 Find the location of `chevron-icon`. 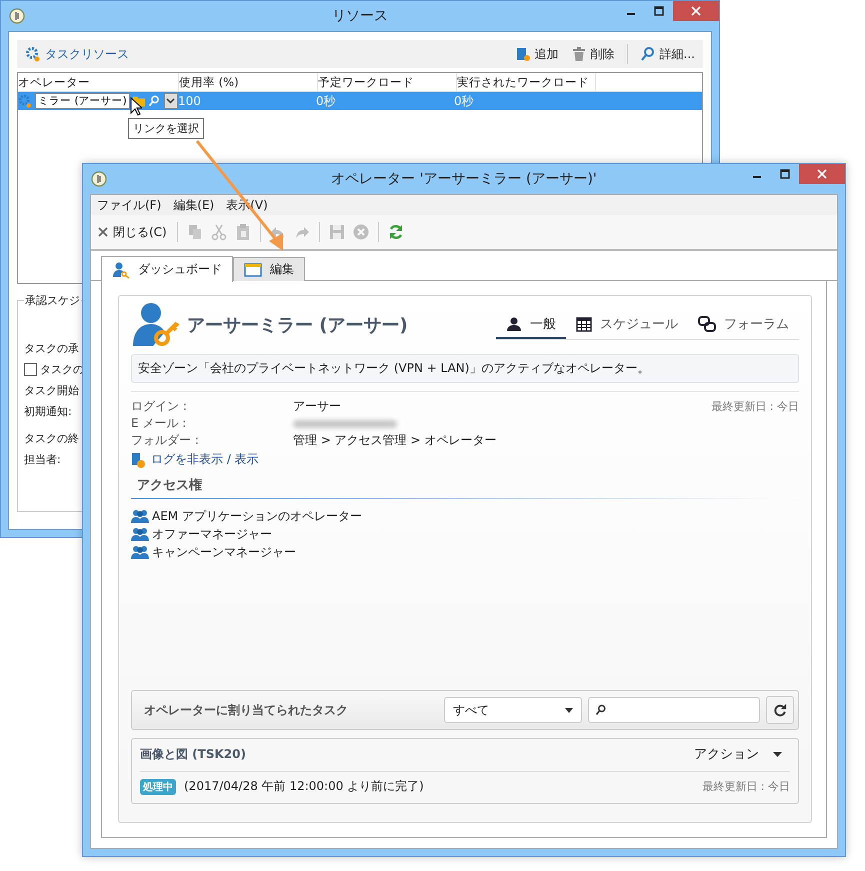

chevron-icon is located at coordinates (171, 101).